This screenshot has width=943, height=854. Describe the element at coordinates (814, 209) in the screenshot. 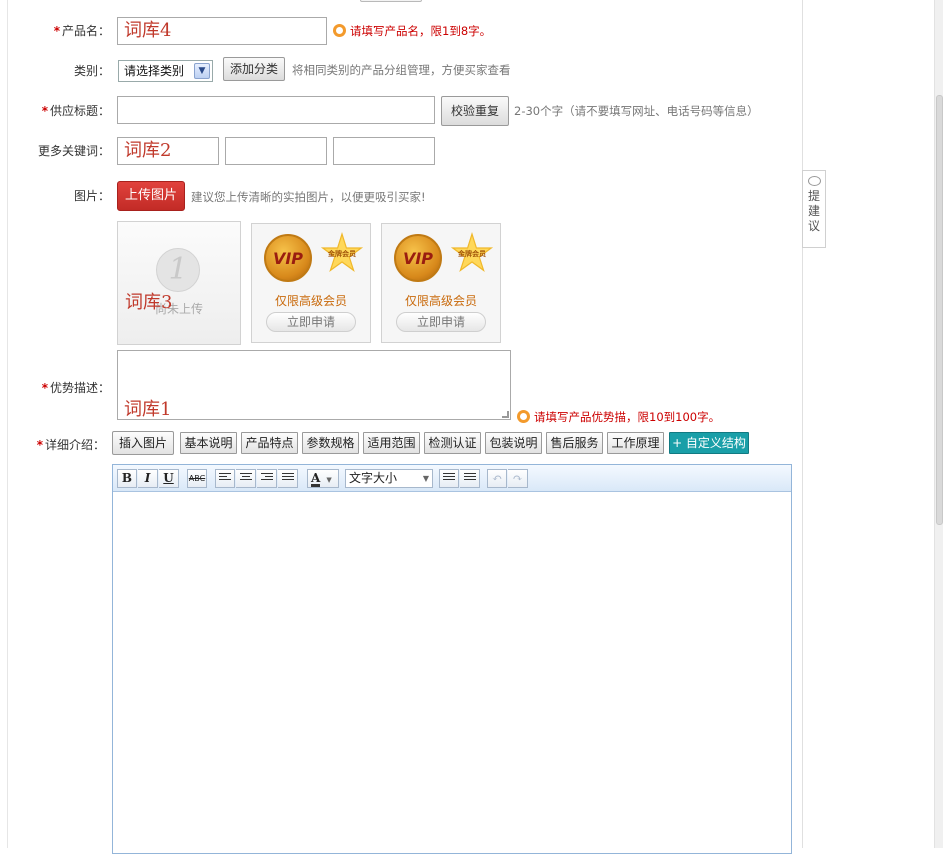

I see `feedback-tab: 提 建 议` at that location.